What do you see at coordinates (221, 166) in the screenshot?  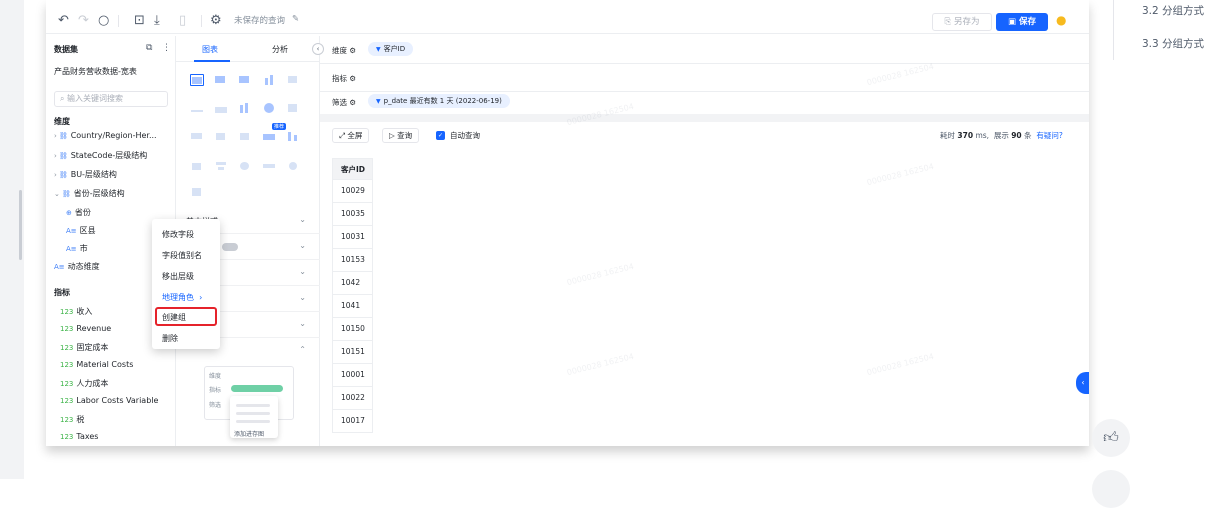 I see `funnel-chart-icon` at bounding box center [221, 166].